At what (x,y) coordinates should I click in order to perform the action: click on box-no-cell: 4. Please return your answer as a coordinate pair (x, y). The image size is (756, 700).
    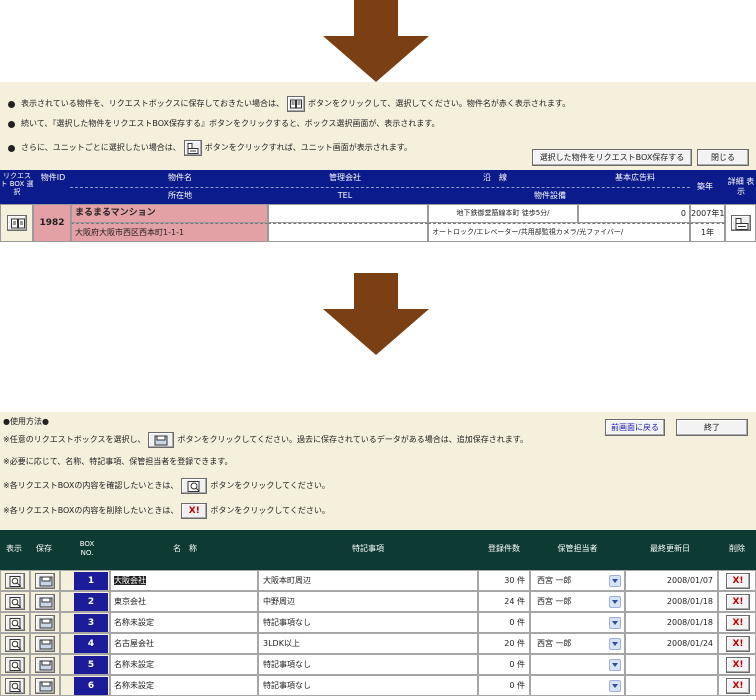
    Looking at the image, I should click on (85, 643).